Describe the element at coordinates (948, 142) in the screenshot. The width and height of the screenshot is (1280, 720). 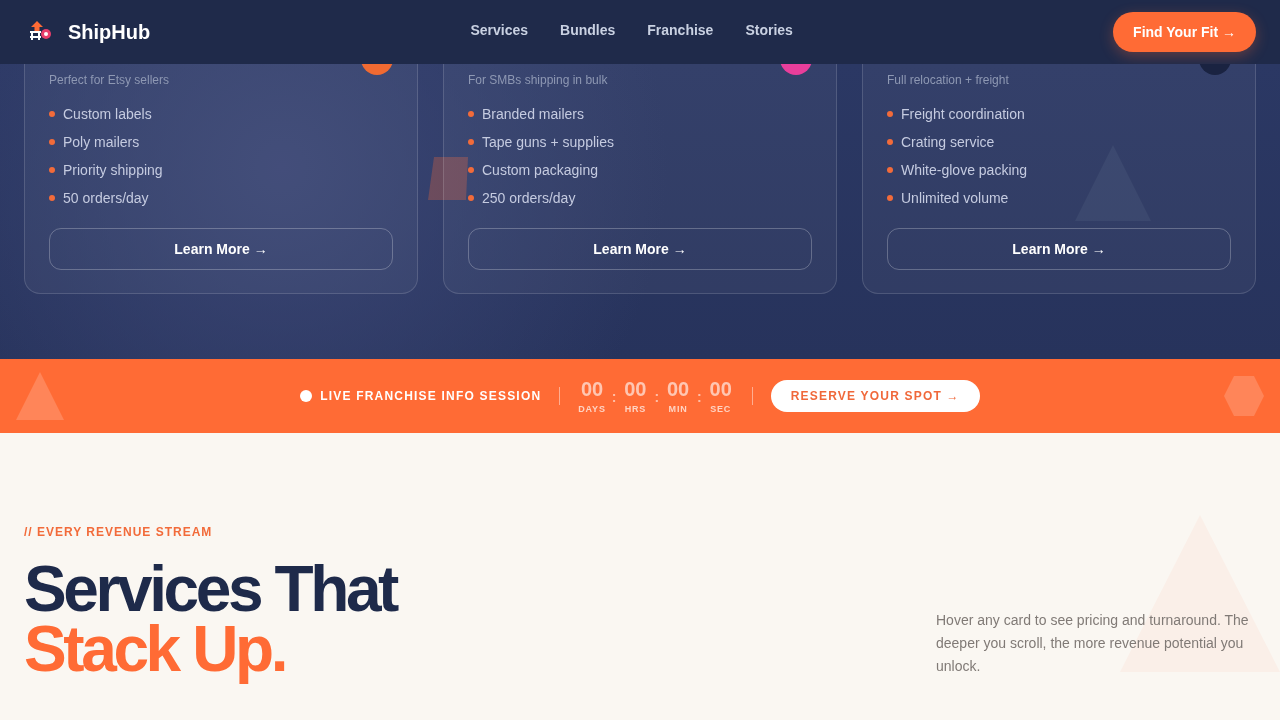
I see `feature-text: Crating service` at that location.